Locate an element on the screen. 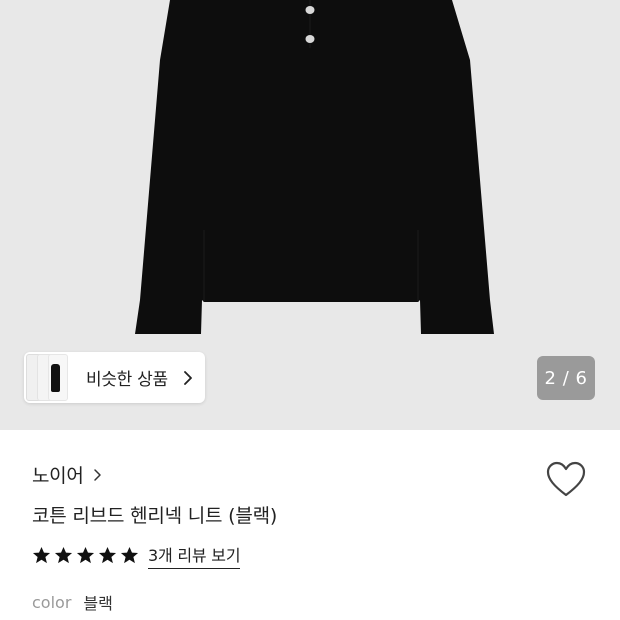 This screenshot has height=620, width=620. color-option-row: color 블랙 is located at coordinates (72, 602).